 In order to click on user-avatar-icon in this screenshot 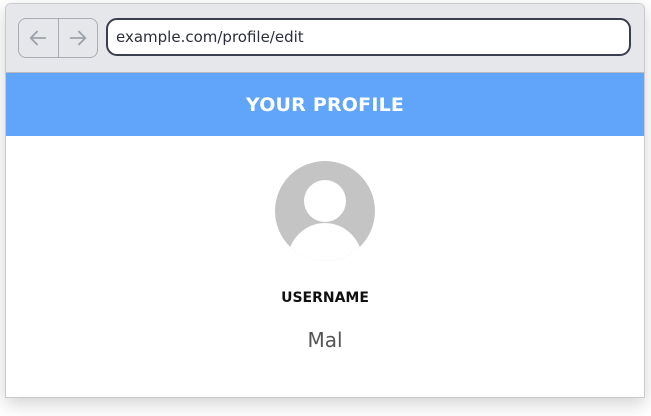, I will do `click(325, 220)`.